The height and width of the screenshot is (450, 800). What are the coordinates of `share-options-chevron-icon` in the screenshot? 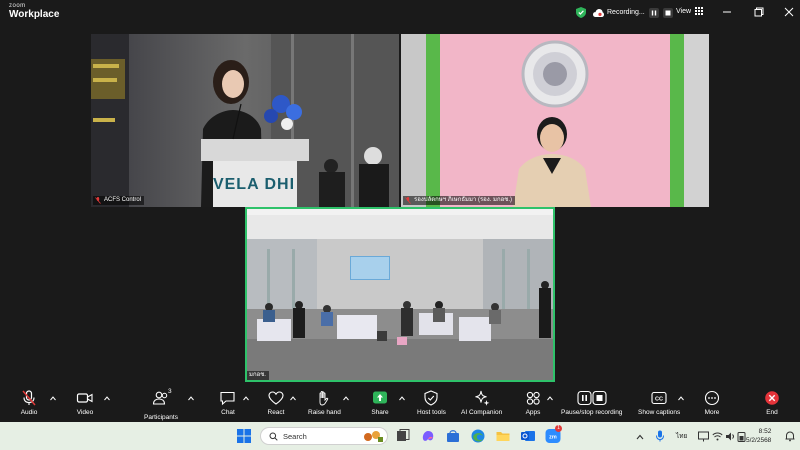 It's located at (402, 398).